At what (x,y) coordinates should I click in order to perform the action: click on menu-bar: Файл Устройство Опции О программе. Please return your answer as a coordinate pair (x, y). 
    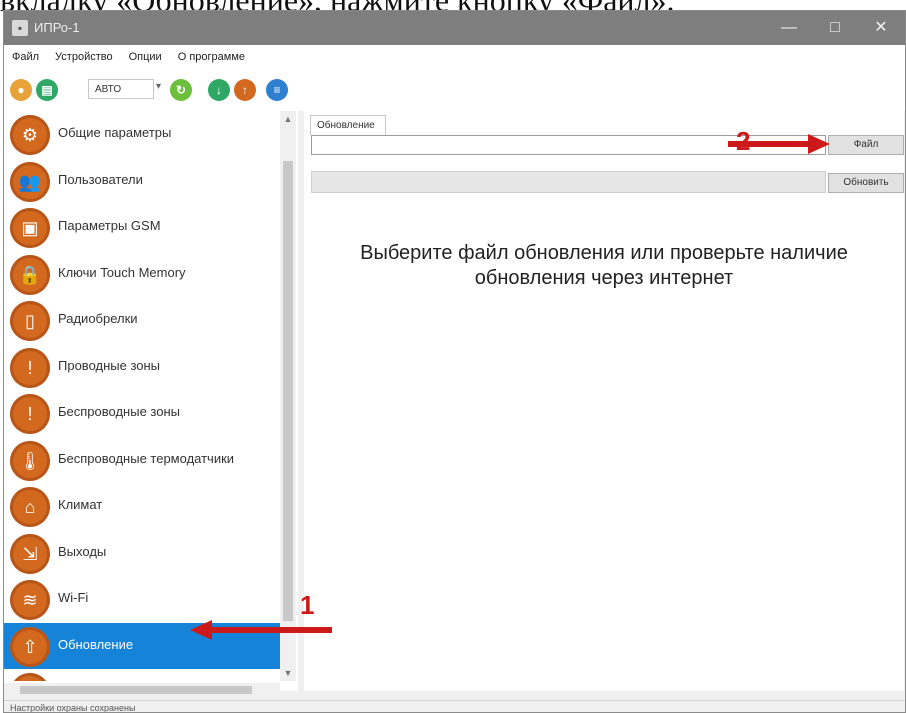
    Looking at the image, I should click on (454, 57).